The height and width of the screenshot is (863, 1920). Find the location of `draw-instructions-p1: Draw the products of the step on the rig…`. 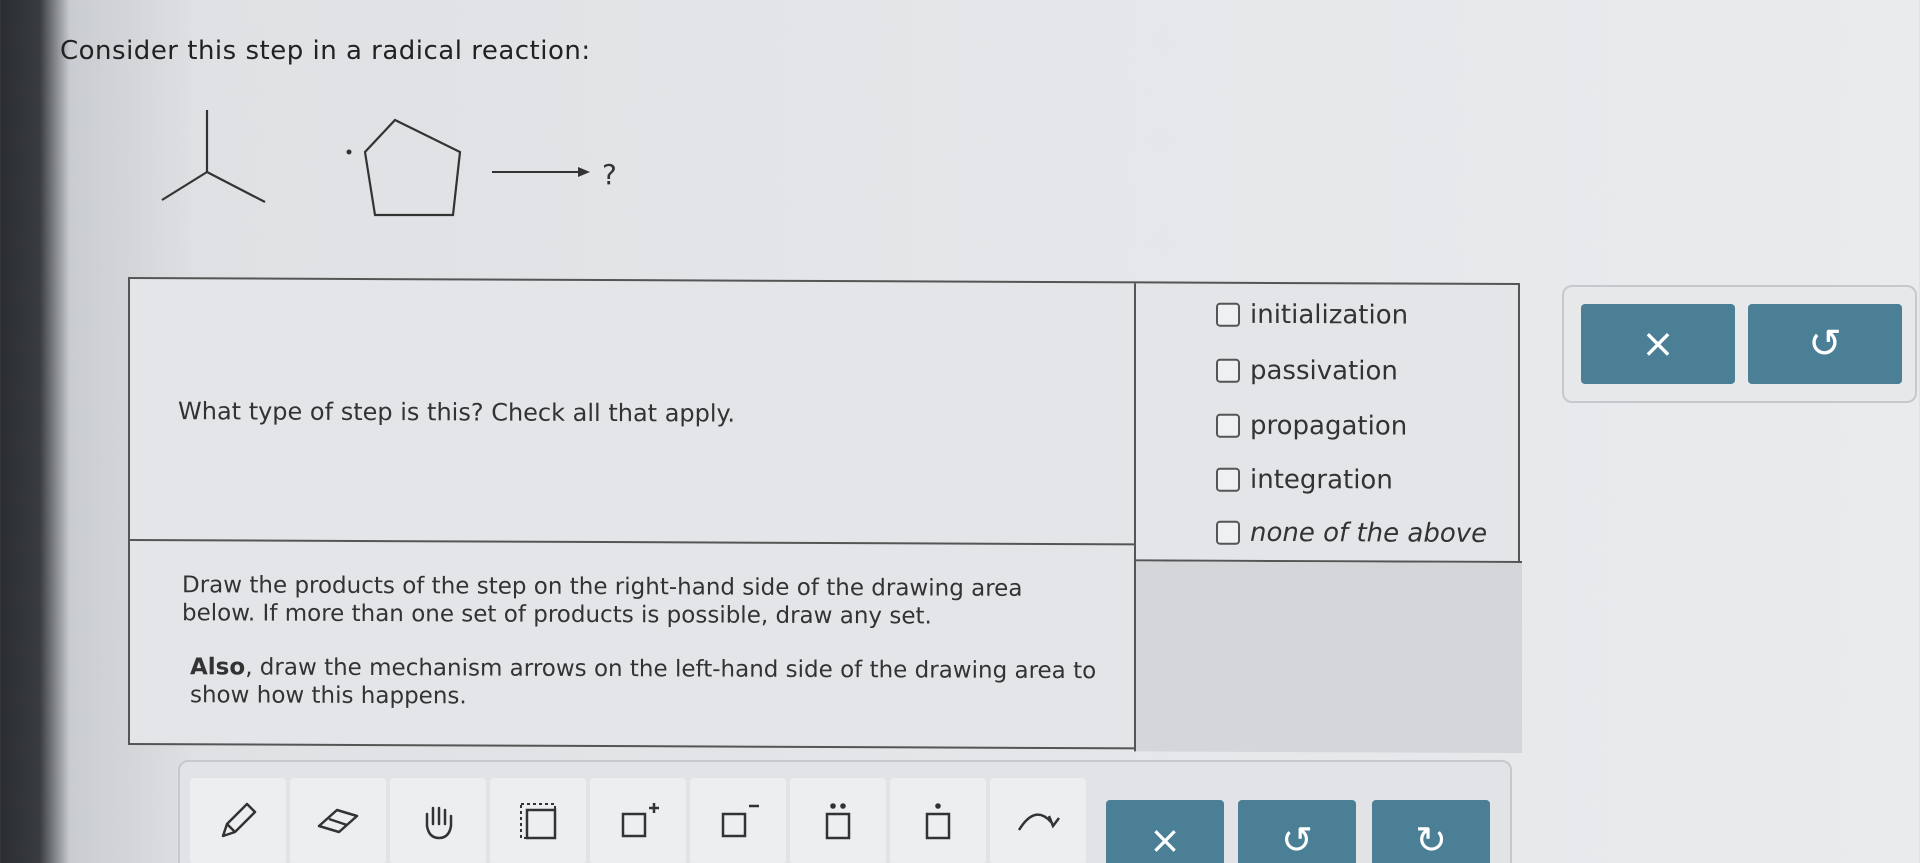

draw-instructions-p1: Draw the products of the step on the rig… is located at coordinates (602, 601).